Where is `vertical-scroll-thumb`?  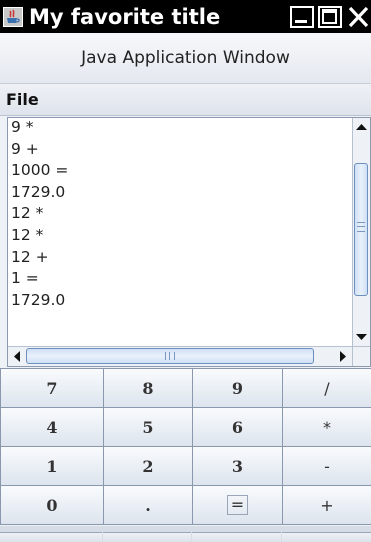
vertical-scroll-thumb is located at coordinates (361, 229).